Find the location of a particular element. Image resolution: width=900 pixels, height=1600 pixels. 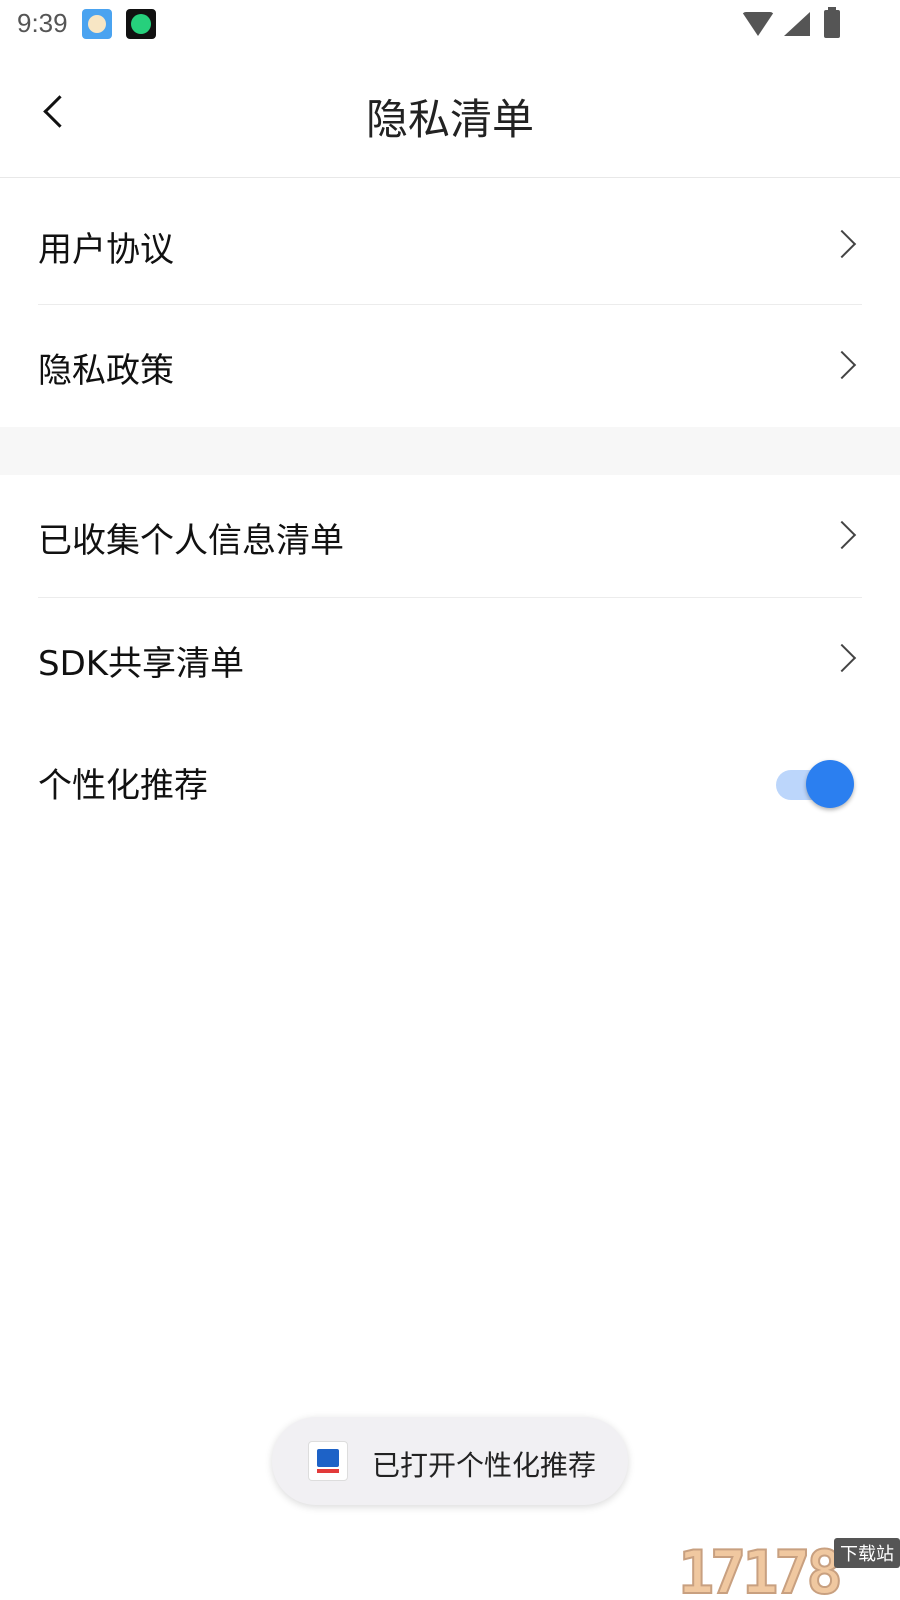

page-title: 隐私清单 is located at coordinates (449, 119).